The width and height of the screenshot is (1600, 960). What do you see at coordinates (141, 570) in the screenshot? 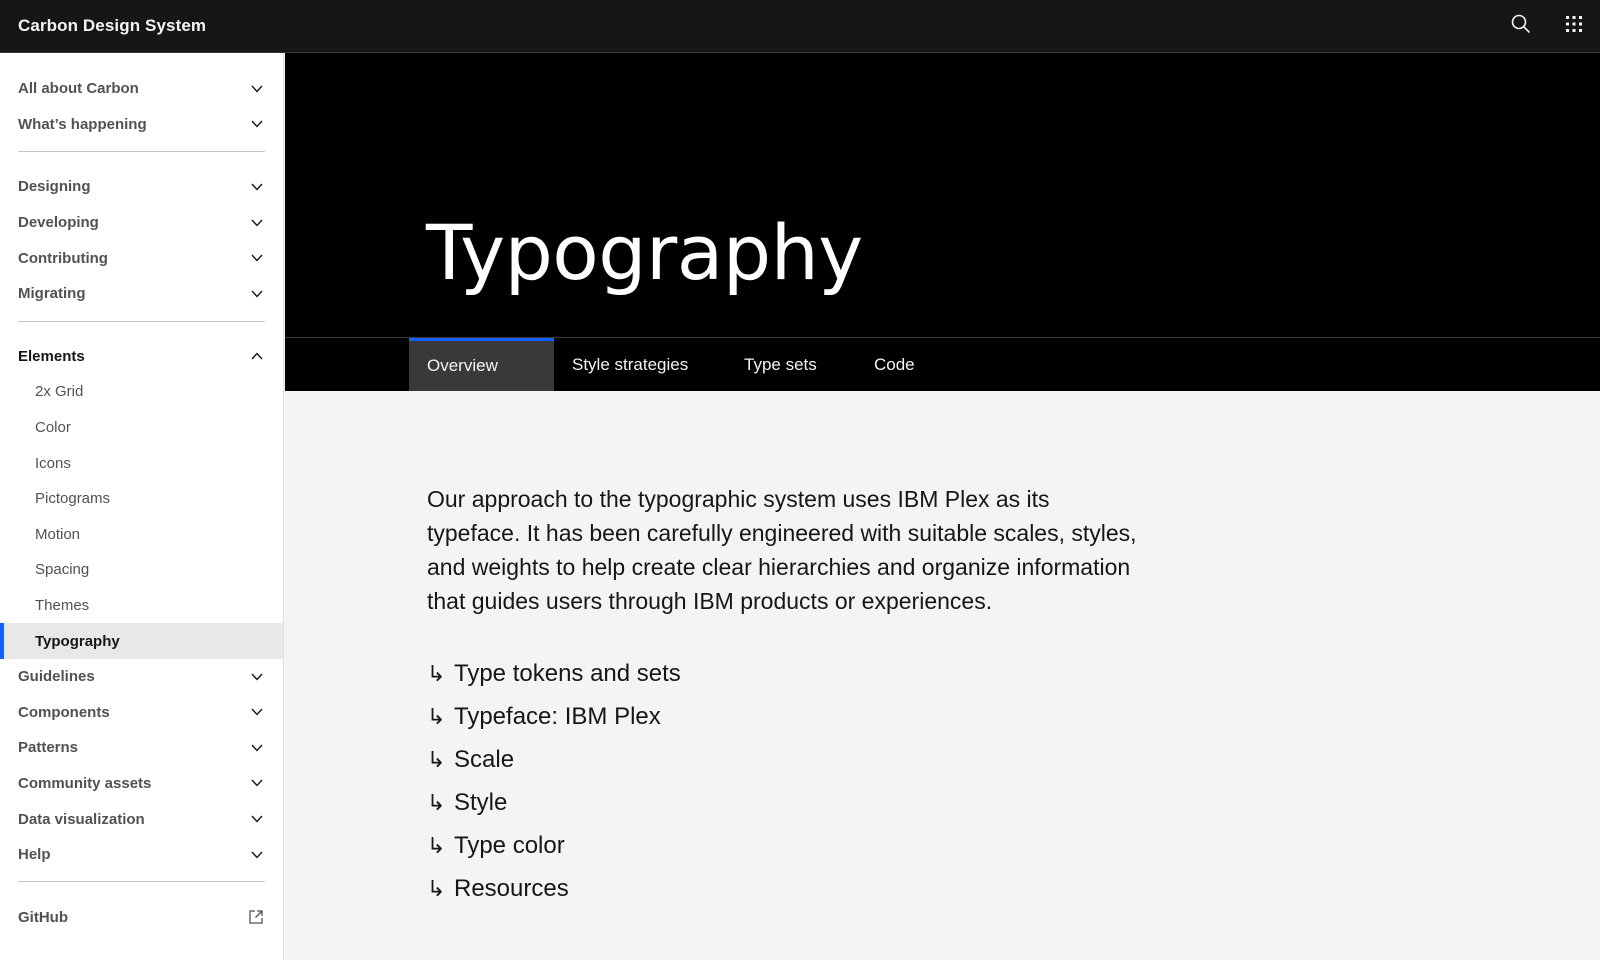
I see `nav-subitem-spacing: Spacing` at bounding box center [141, 570].